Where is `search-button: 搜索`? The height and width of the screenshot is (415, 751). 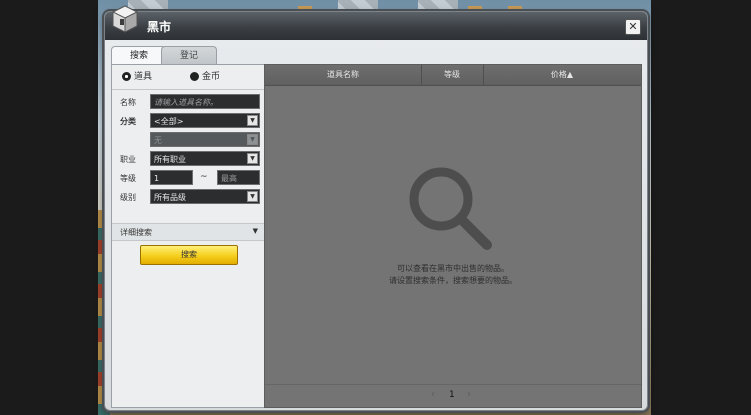 search-button: 搜索 is located at coordinates (189, 255).